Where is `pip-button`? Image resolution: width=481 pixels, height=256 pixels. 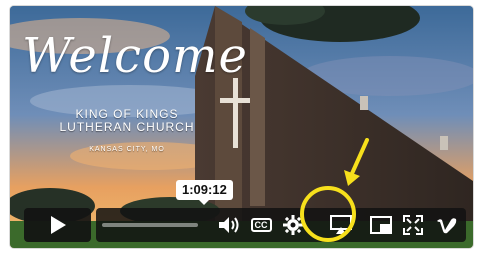 pip-button is located at coordinates (381, 225).